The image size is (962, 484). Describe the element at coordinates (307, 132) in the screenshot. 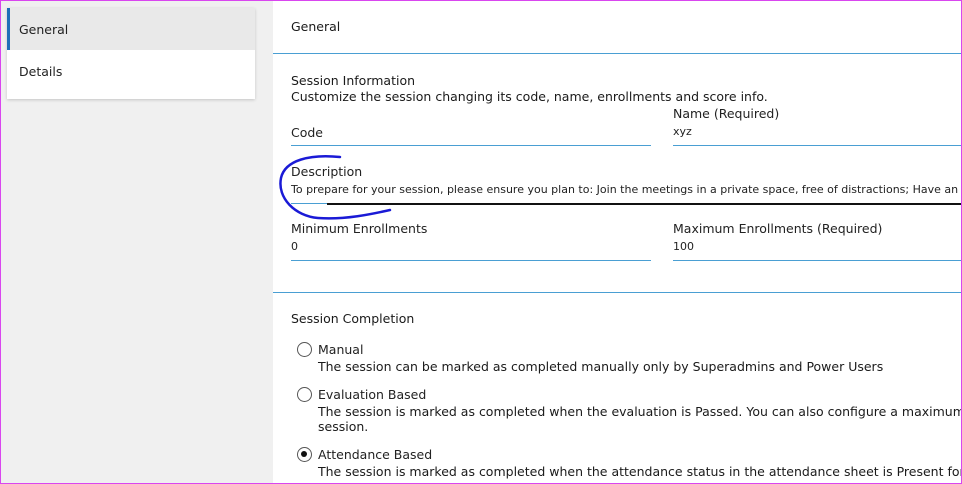

I see `code-field: Code` at that location.